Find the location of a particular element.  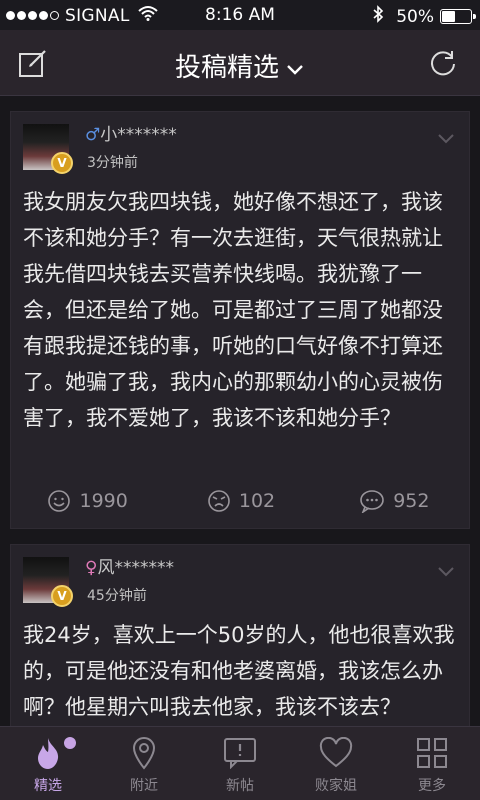

tab-label: 败家姐 is located at coordinates (336, 786).